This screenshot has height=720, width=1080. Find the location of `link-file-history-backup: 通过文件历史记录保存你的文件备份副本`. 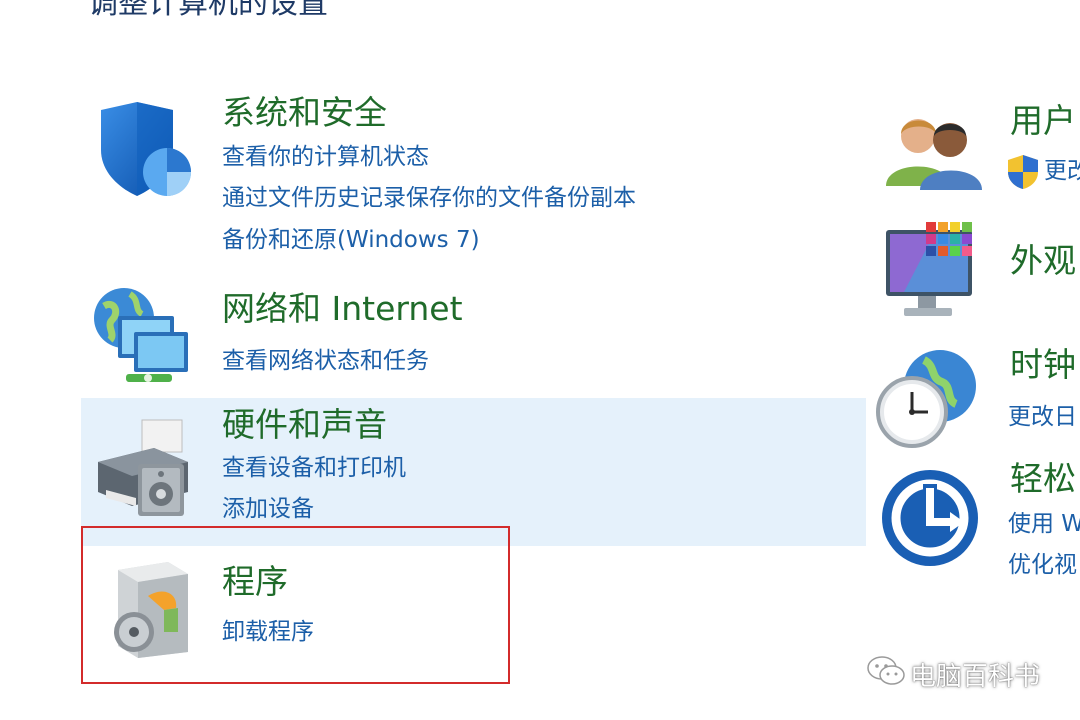

link-file-history-backup: 通过文件历史记录保存你的文件备份副本 is located at coordinates (429, 198).